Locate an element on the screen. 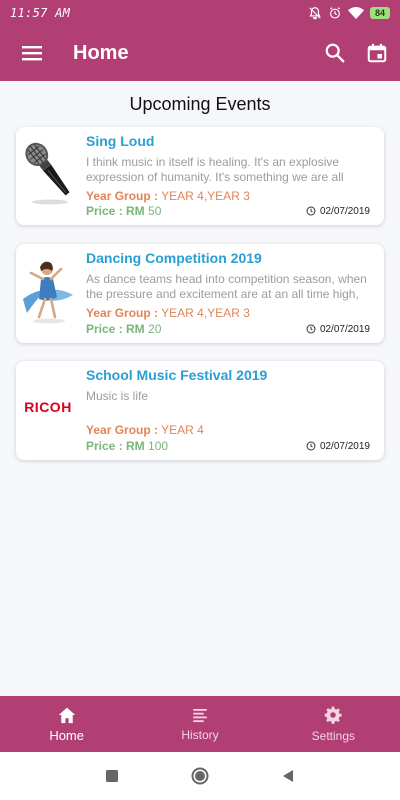 Image resolution: width=400 pixels, height=800 pixels. price-value: 20 is located at coordinates (155, 329).